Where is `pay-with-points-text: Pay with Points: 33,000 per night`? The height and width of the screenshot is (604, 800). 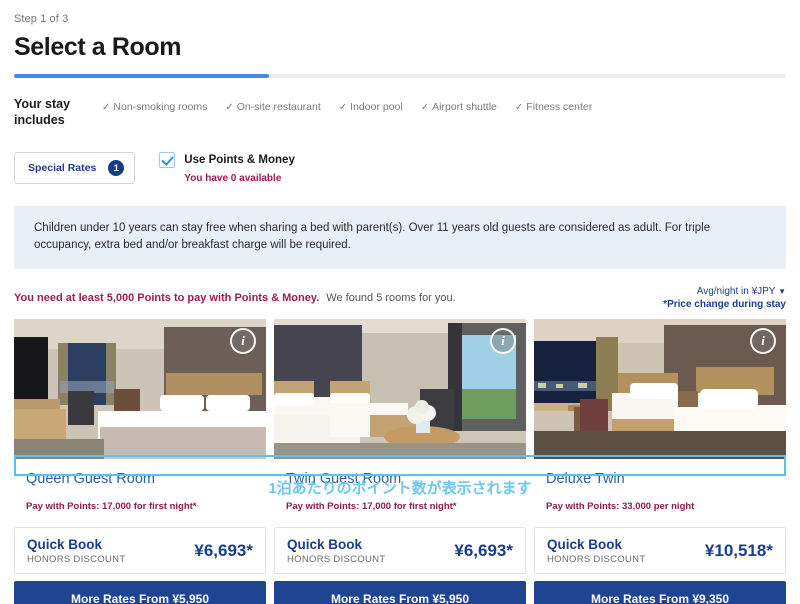 pay-with-points-text: Pay with Points: 33,000 per night is located at coordinates (660, 506).